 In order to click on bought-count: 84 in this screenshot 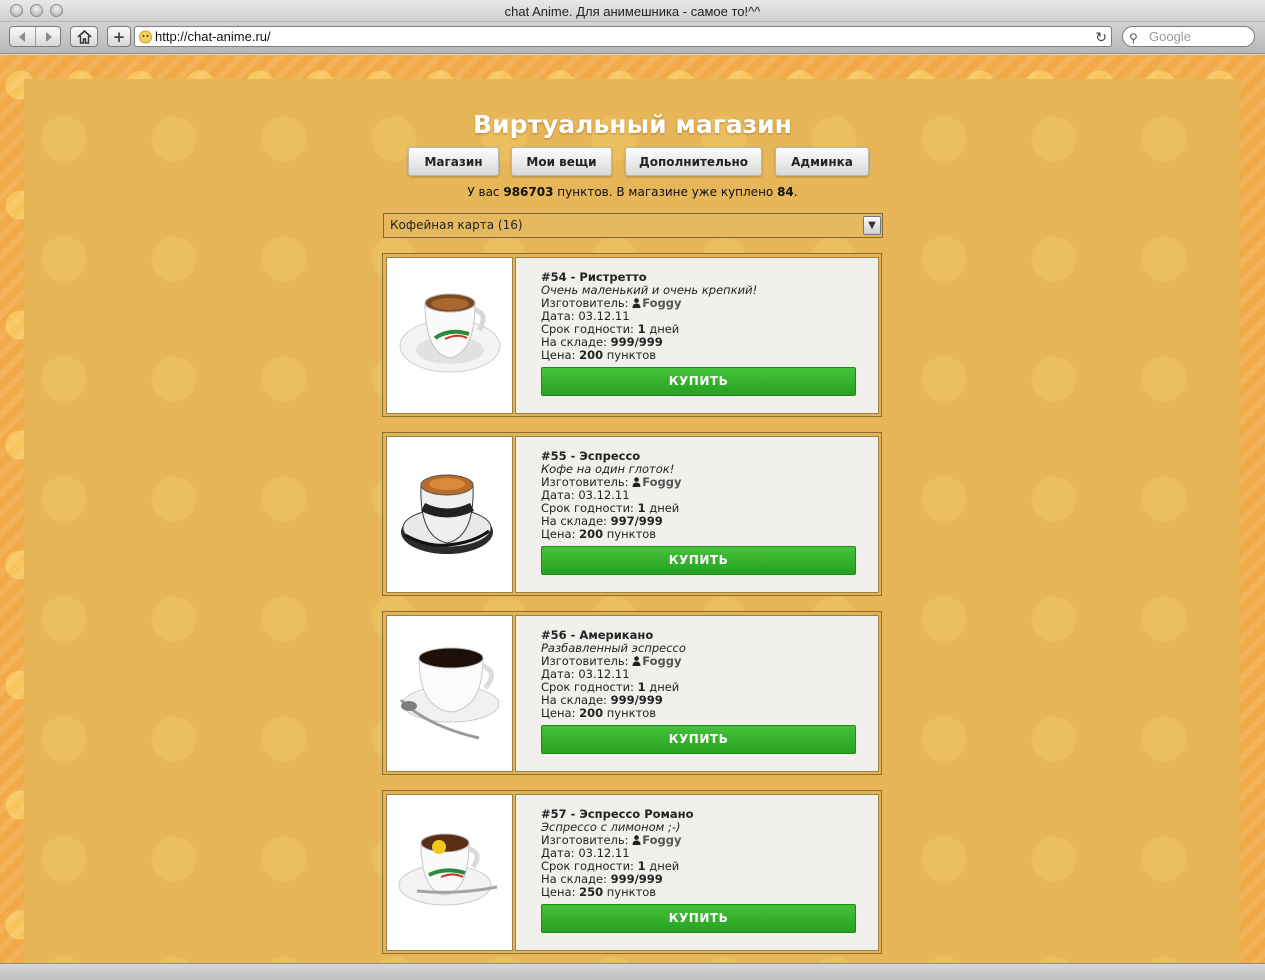, I will do `click(785, 192)`.